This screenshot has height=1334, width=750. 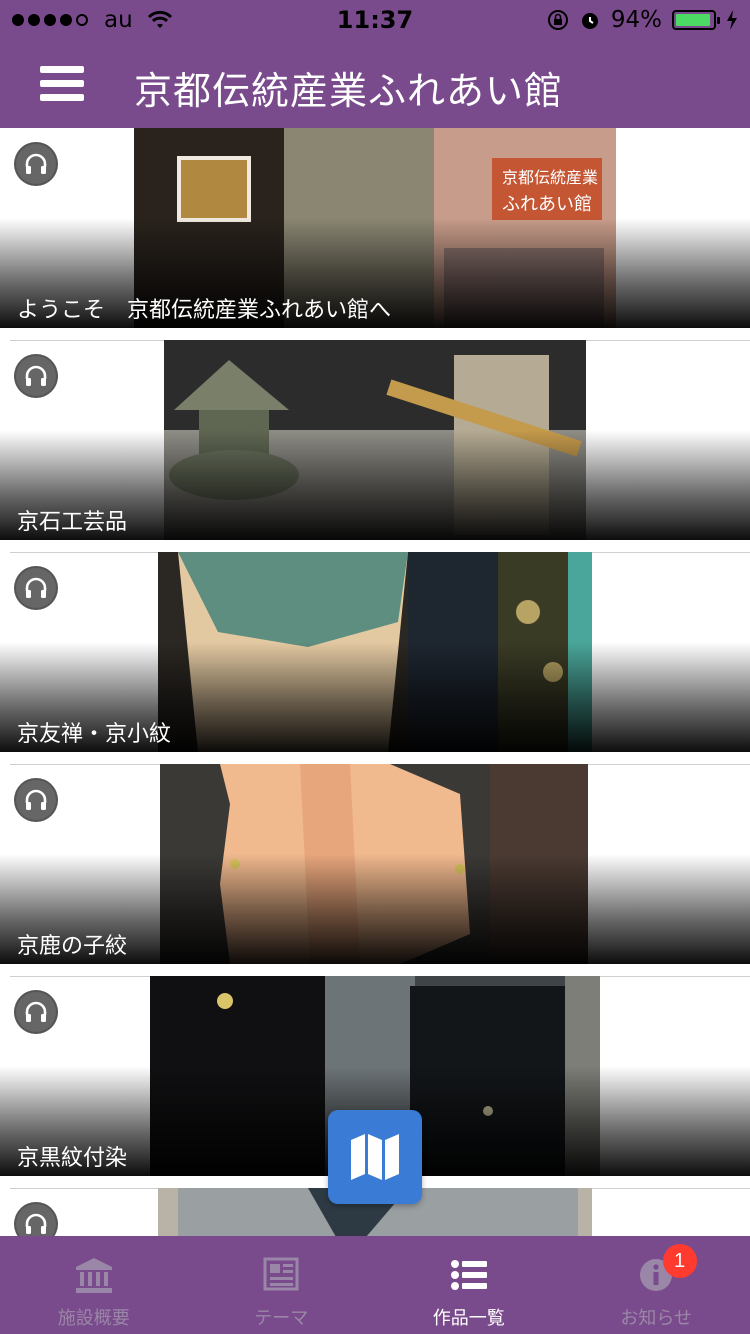 I want to click on battery-fill, so click(x=693, y=20).